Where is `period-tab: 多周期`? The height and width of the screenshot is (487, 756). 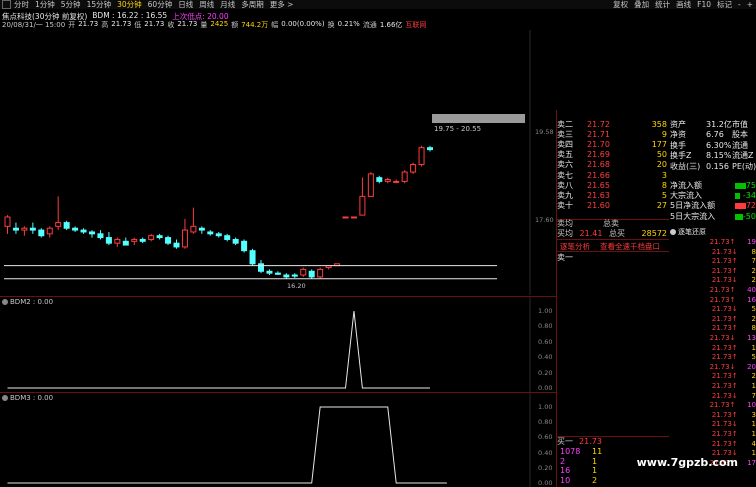
period-tab: 多周期 is located at coordinates (252, 4).